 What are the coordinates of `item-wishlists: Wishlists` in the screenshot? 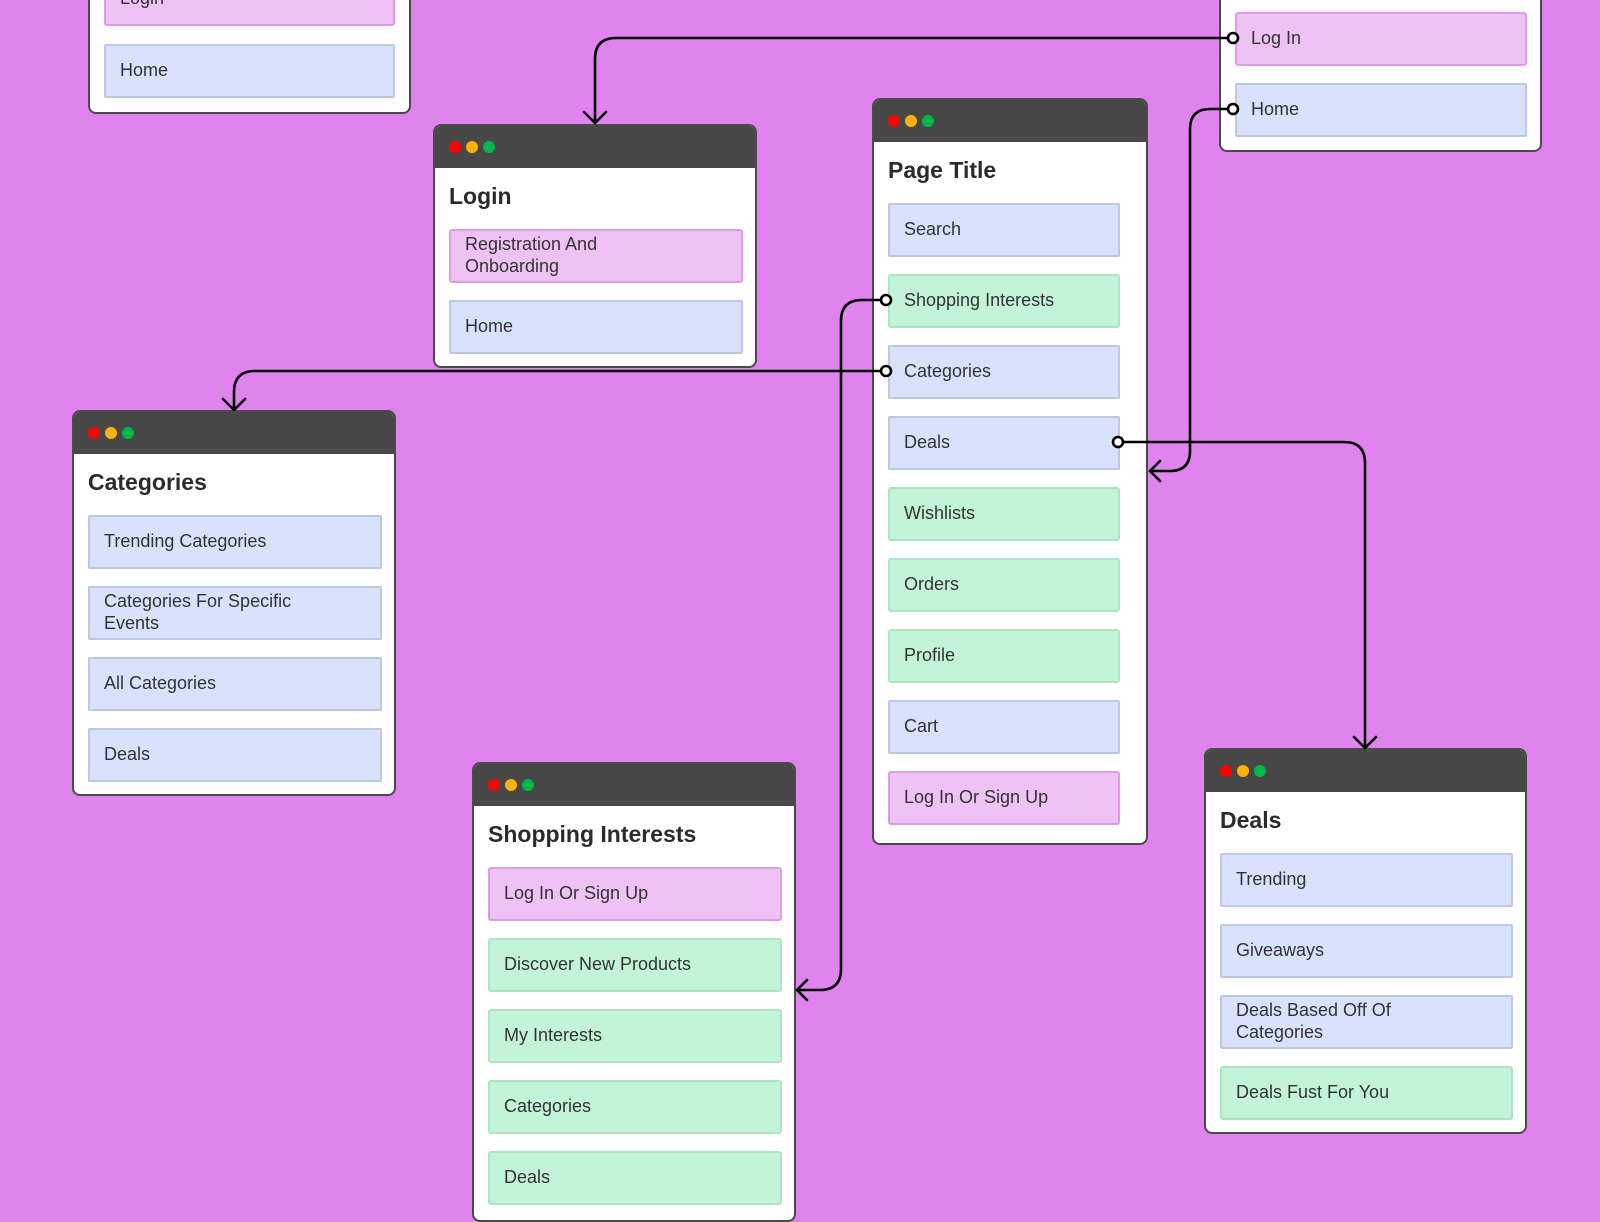 It's located at (1004, 514).